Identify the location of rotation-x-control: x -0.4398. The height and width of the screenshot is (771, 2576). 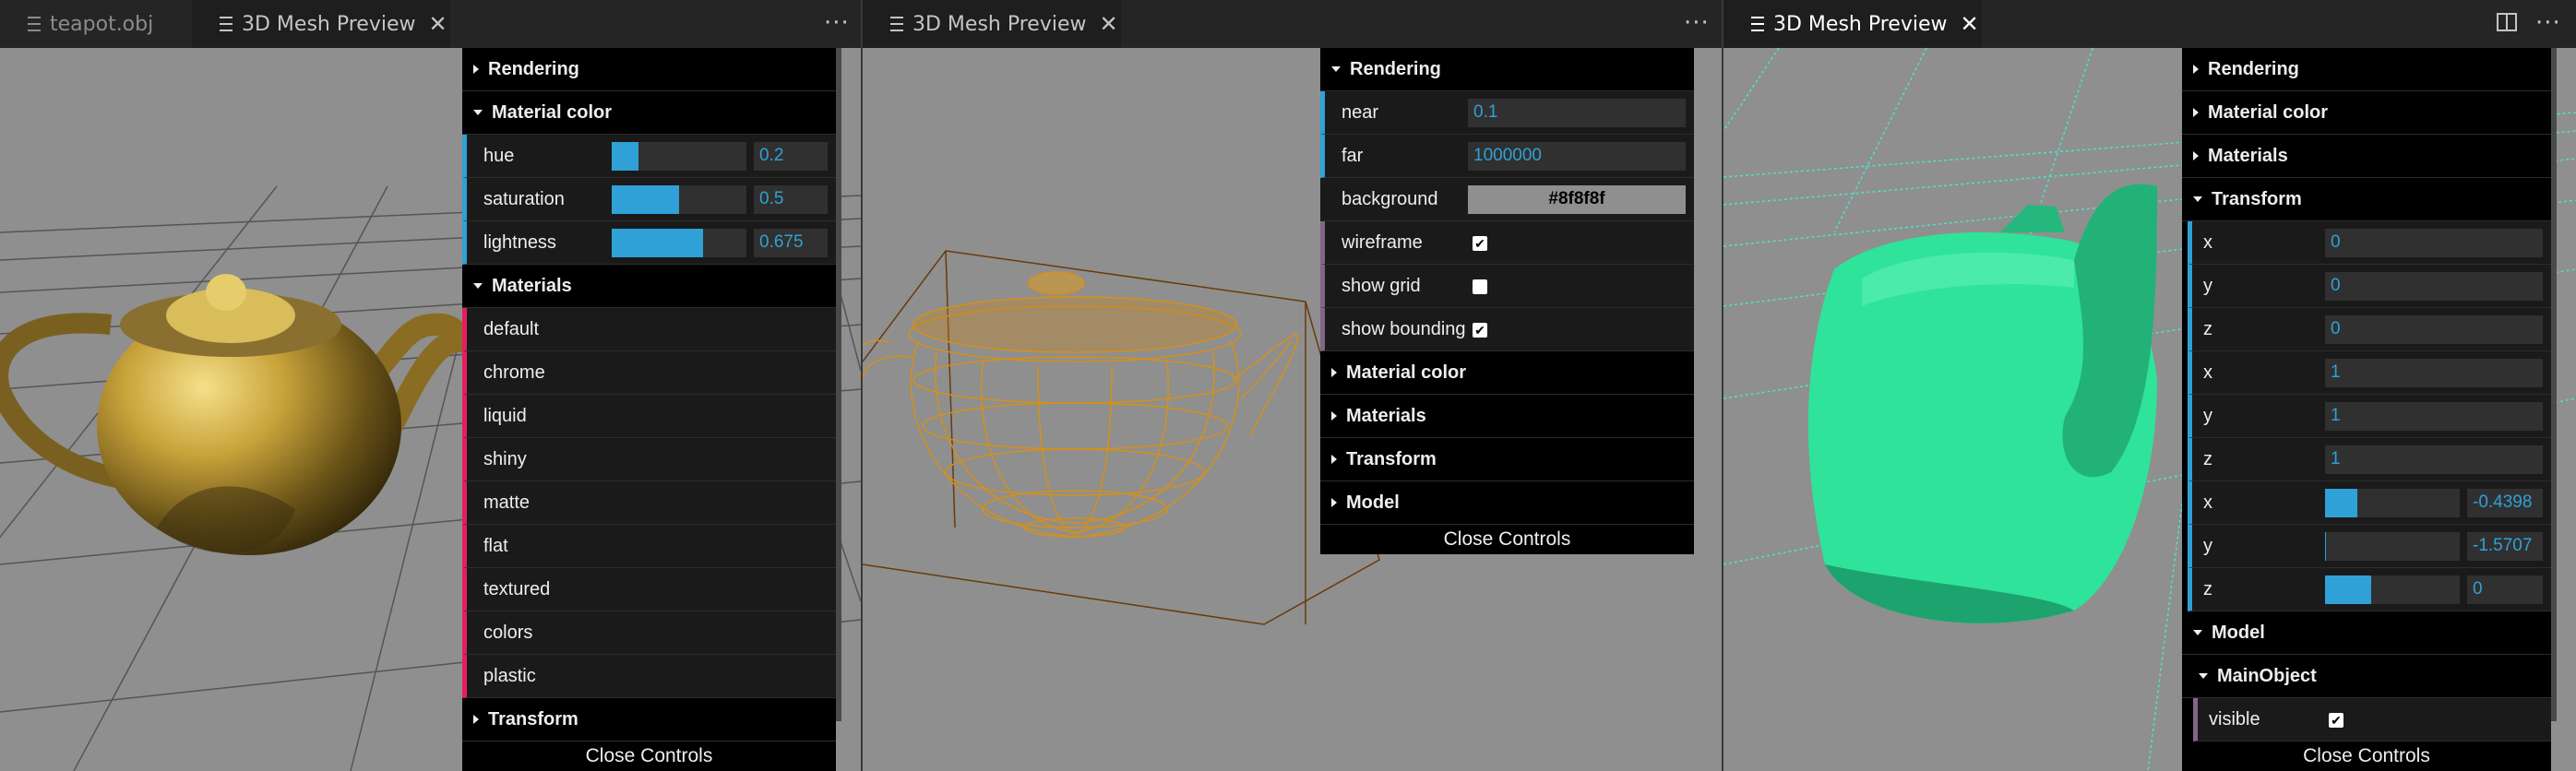
(2369, 503).